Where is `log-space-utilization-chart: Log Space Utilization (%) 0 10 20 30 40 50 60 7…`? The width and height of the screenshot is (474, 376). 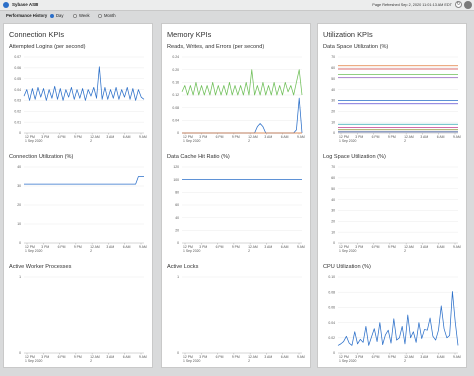
log-space-utilization-chart: Log Space Utilization (%) 0 10 20 30 40 50 60 7… is located at coordinates (393, 210).